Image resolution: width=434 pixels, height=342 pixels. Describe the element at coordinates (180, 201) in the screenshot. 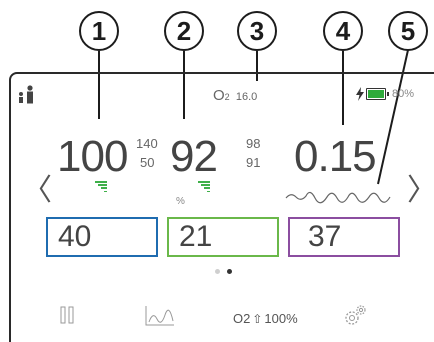

I see `pulse-unit: %` at that location.